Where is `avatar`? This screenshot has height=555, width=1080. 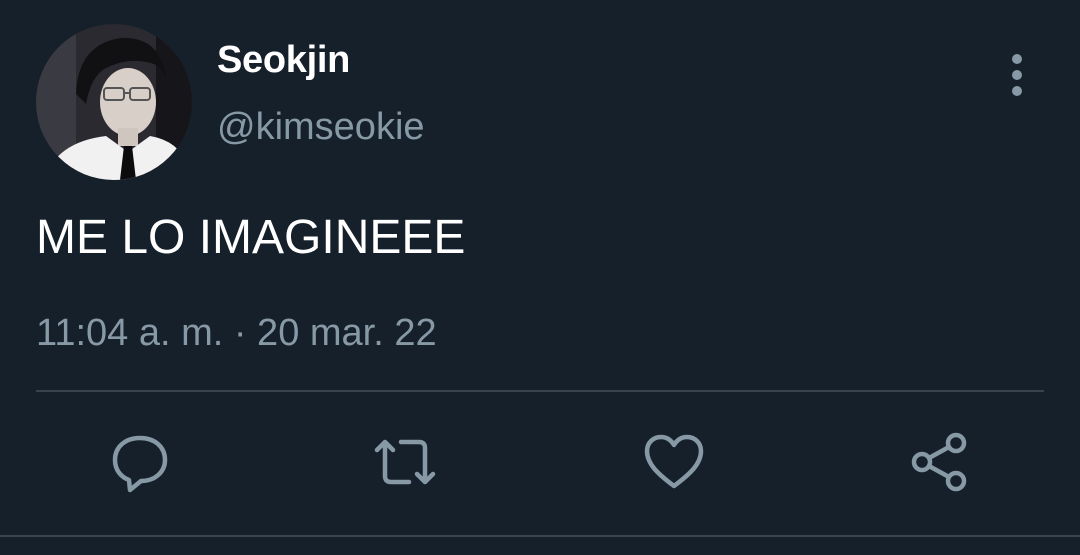
avatar is located at coordinates (114, 102).